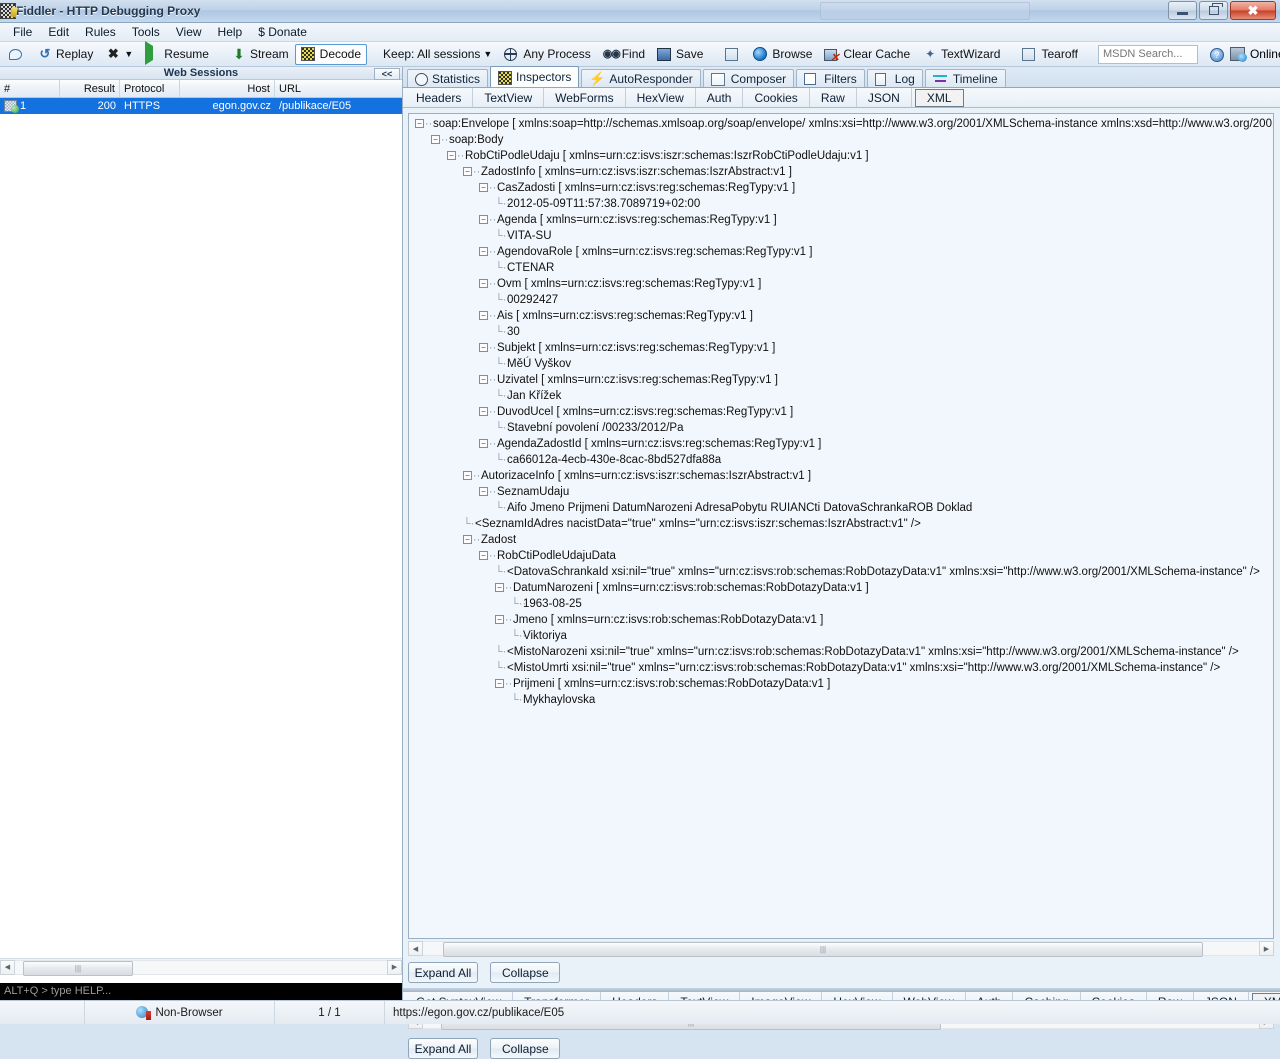  I want to click on menu-tools: Tools, so click(146, 32).